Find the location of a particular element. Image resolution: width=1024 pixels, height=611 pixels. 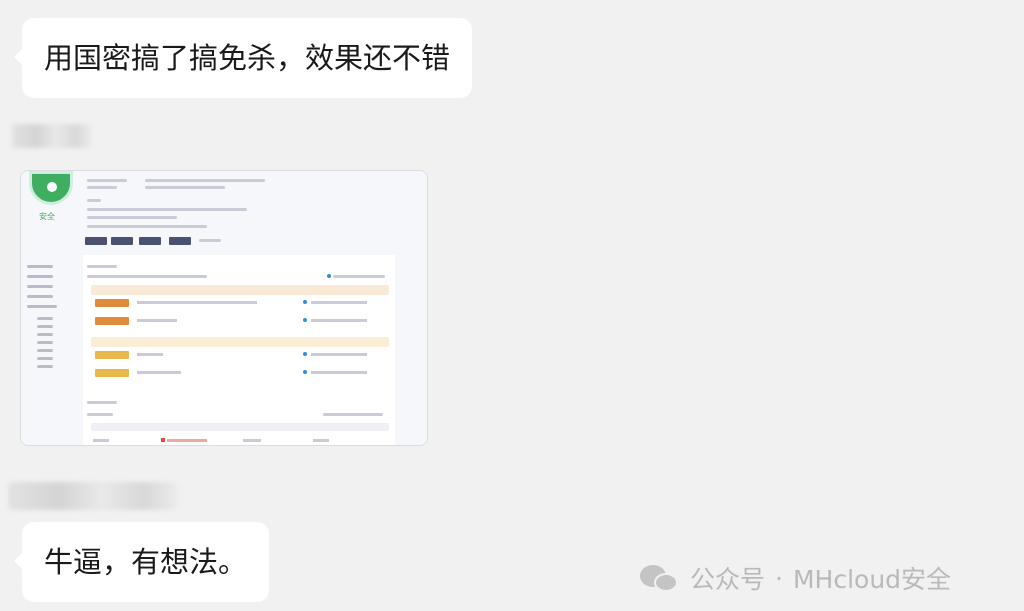

safe-label: 安全 is located at coordinates (47, 216).